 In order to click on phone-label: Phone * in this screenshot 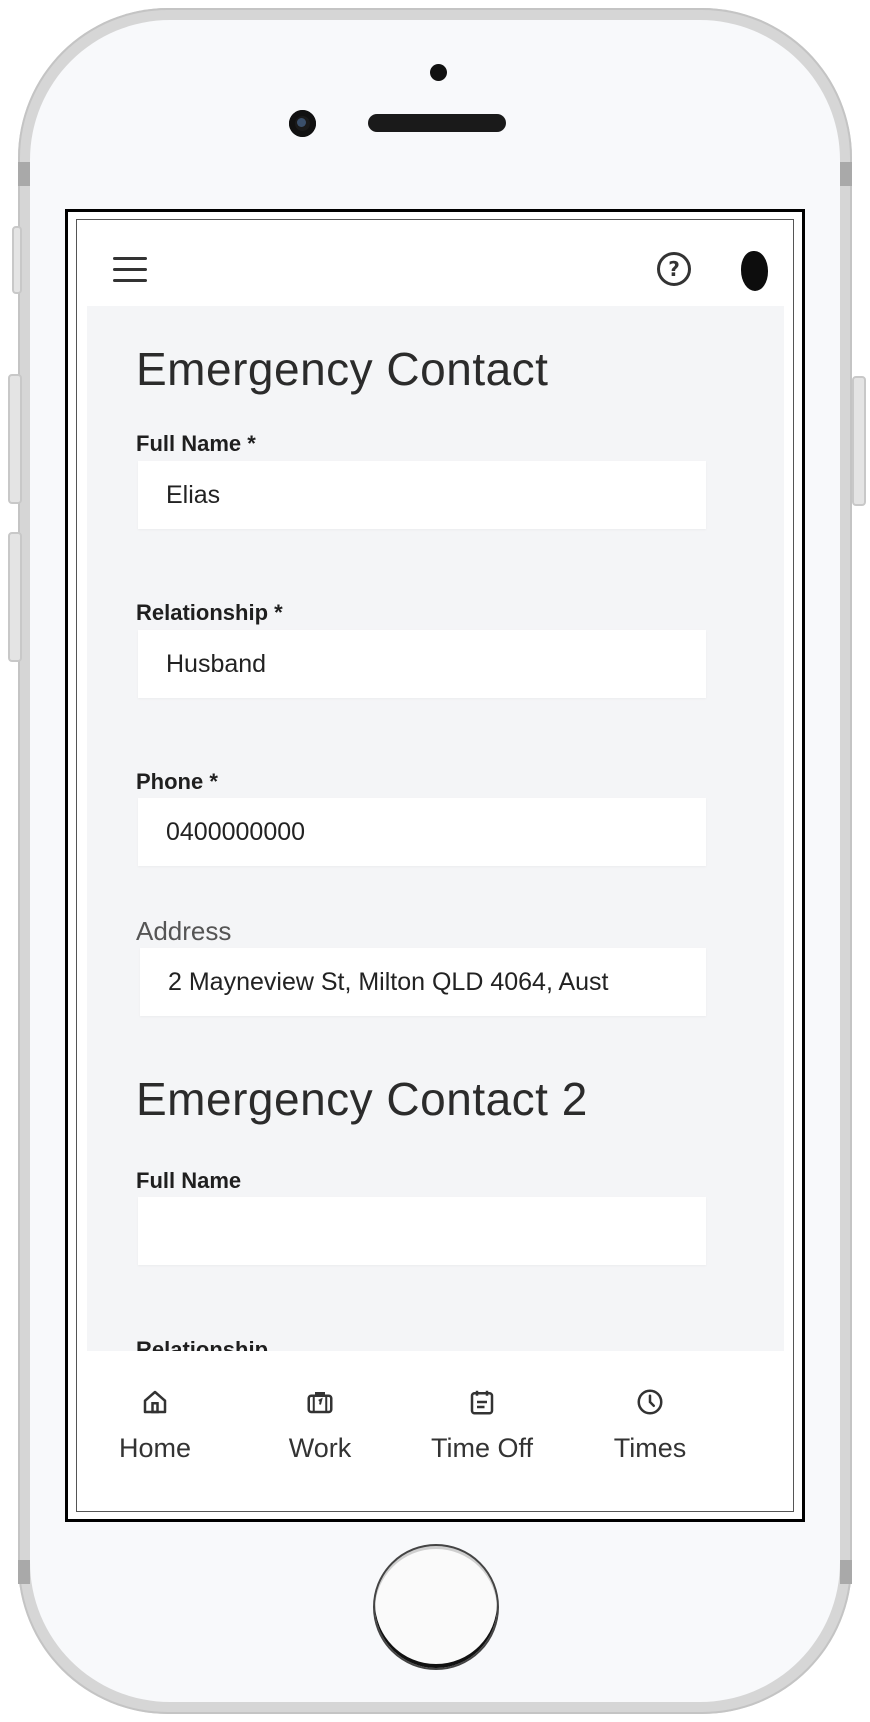, I will do `click(177, 781)`.